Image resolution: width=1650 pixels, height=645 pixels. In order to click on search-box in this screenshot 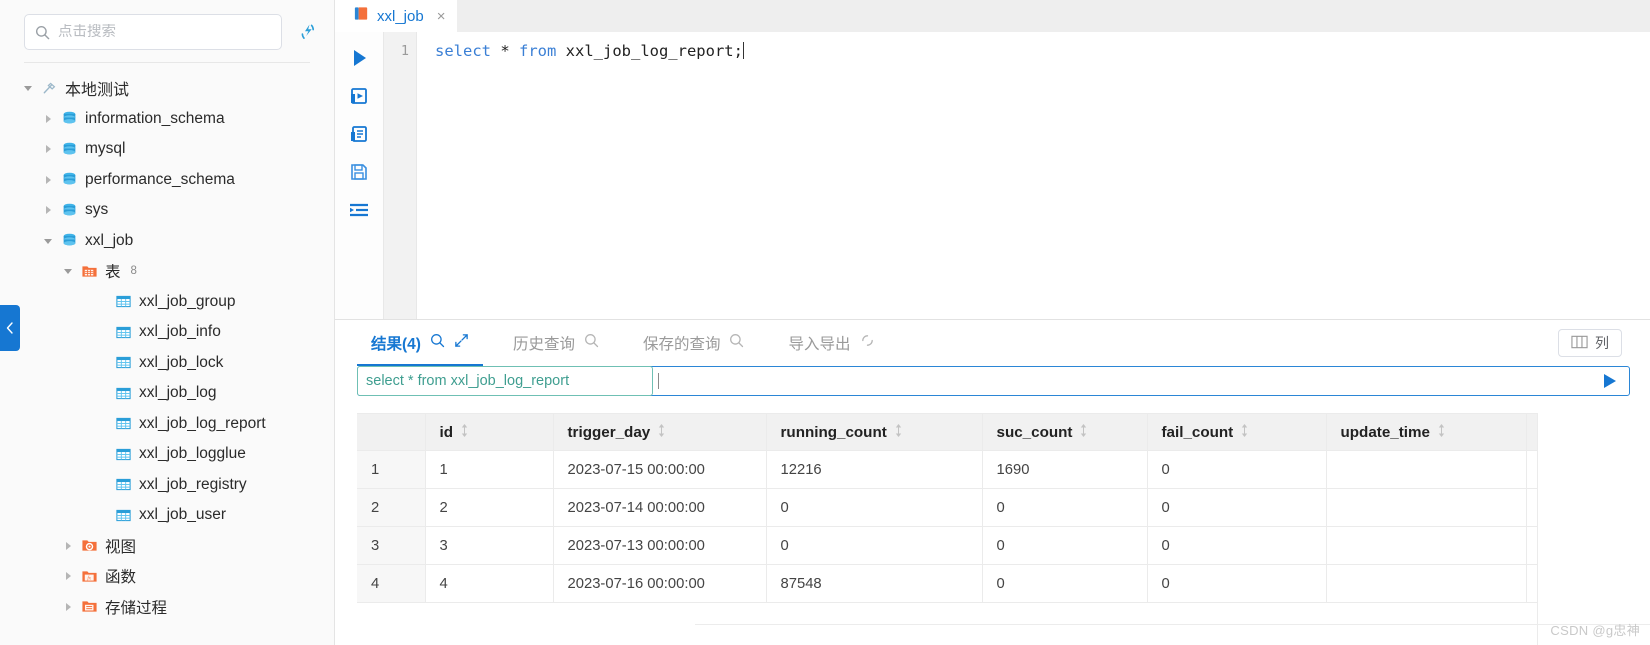, I will do `click(153, 32)`.